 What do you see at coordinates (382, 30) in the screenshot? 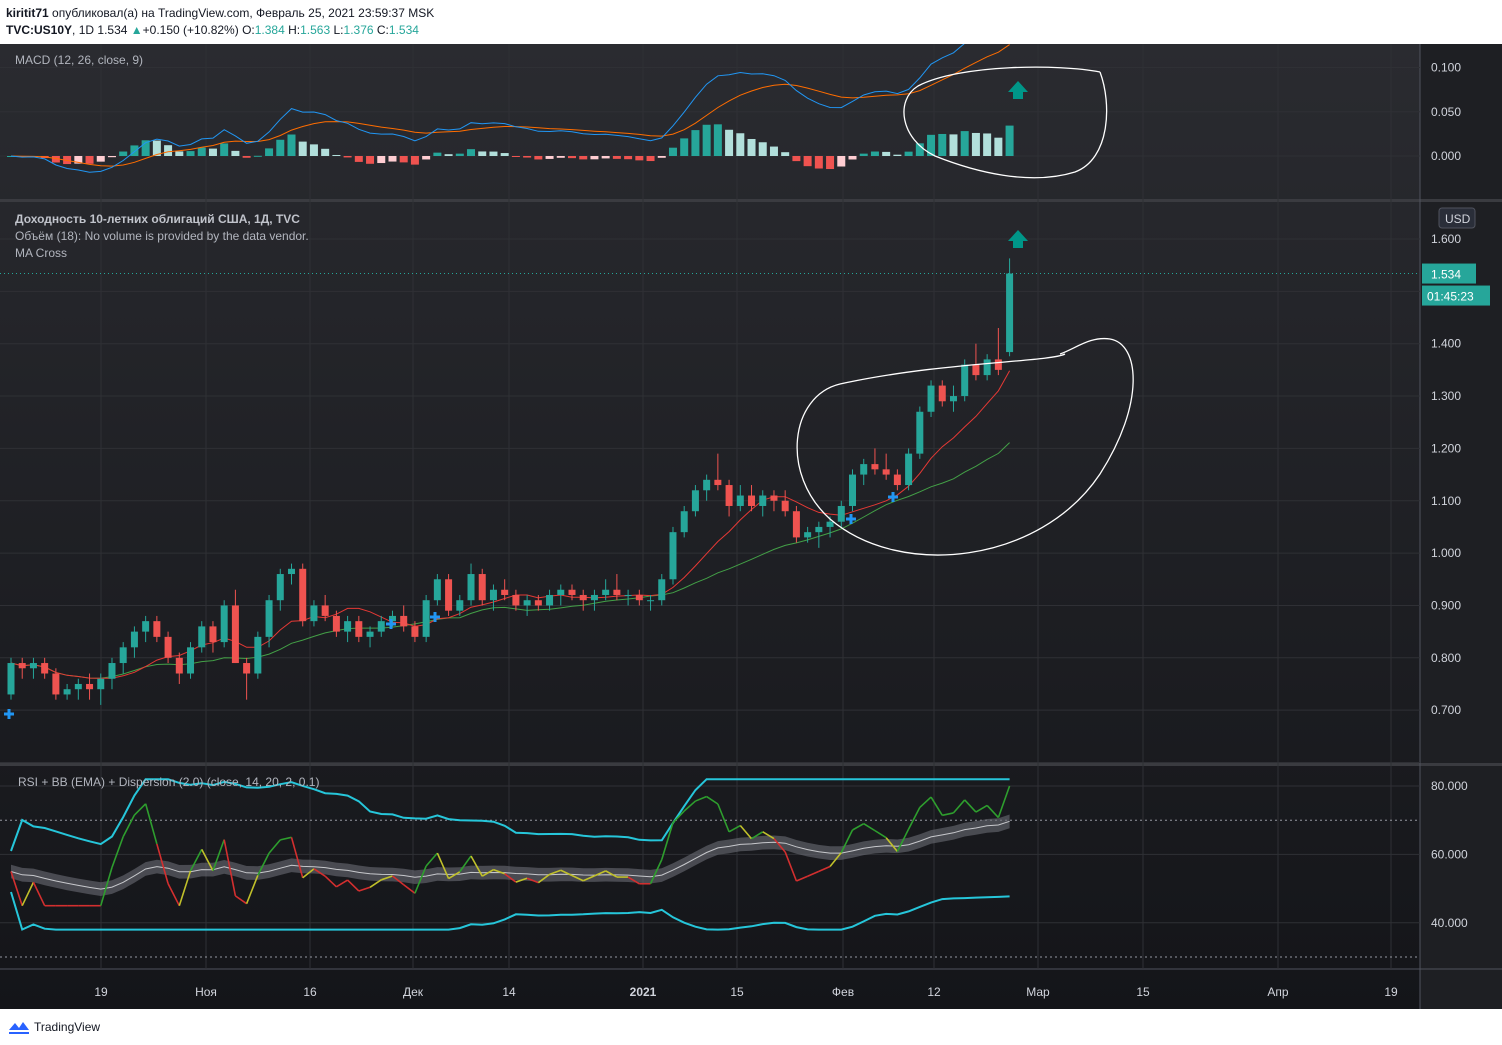
I see `close-label: C:` at bounding box center [382, 30].